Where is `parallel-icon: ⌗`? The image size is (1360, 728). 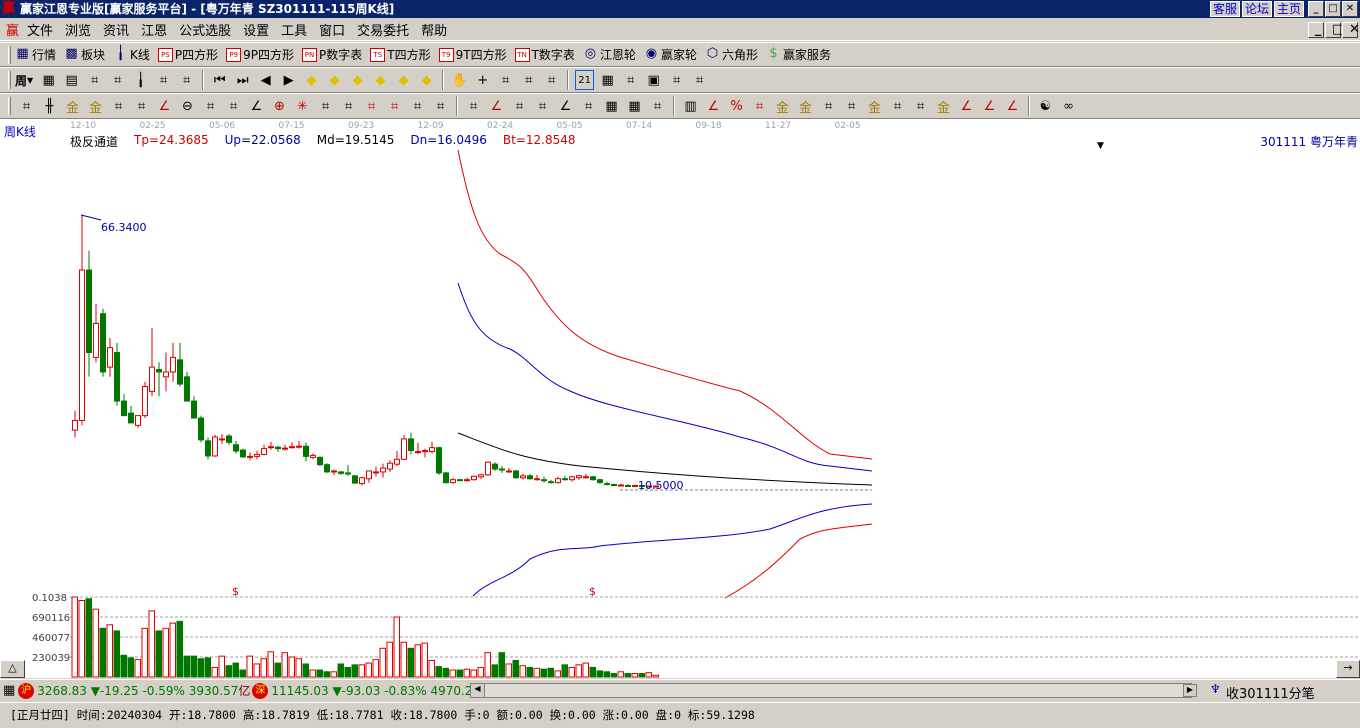
parallel-icon: ⌗ is located at coordinates (210, 106).